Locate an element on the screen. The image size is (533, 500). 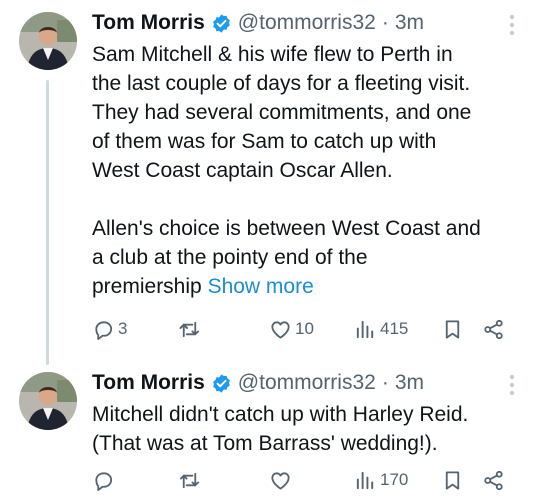
like-count: 10 is located at coordinates (304, 328).